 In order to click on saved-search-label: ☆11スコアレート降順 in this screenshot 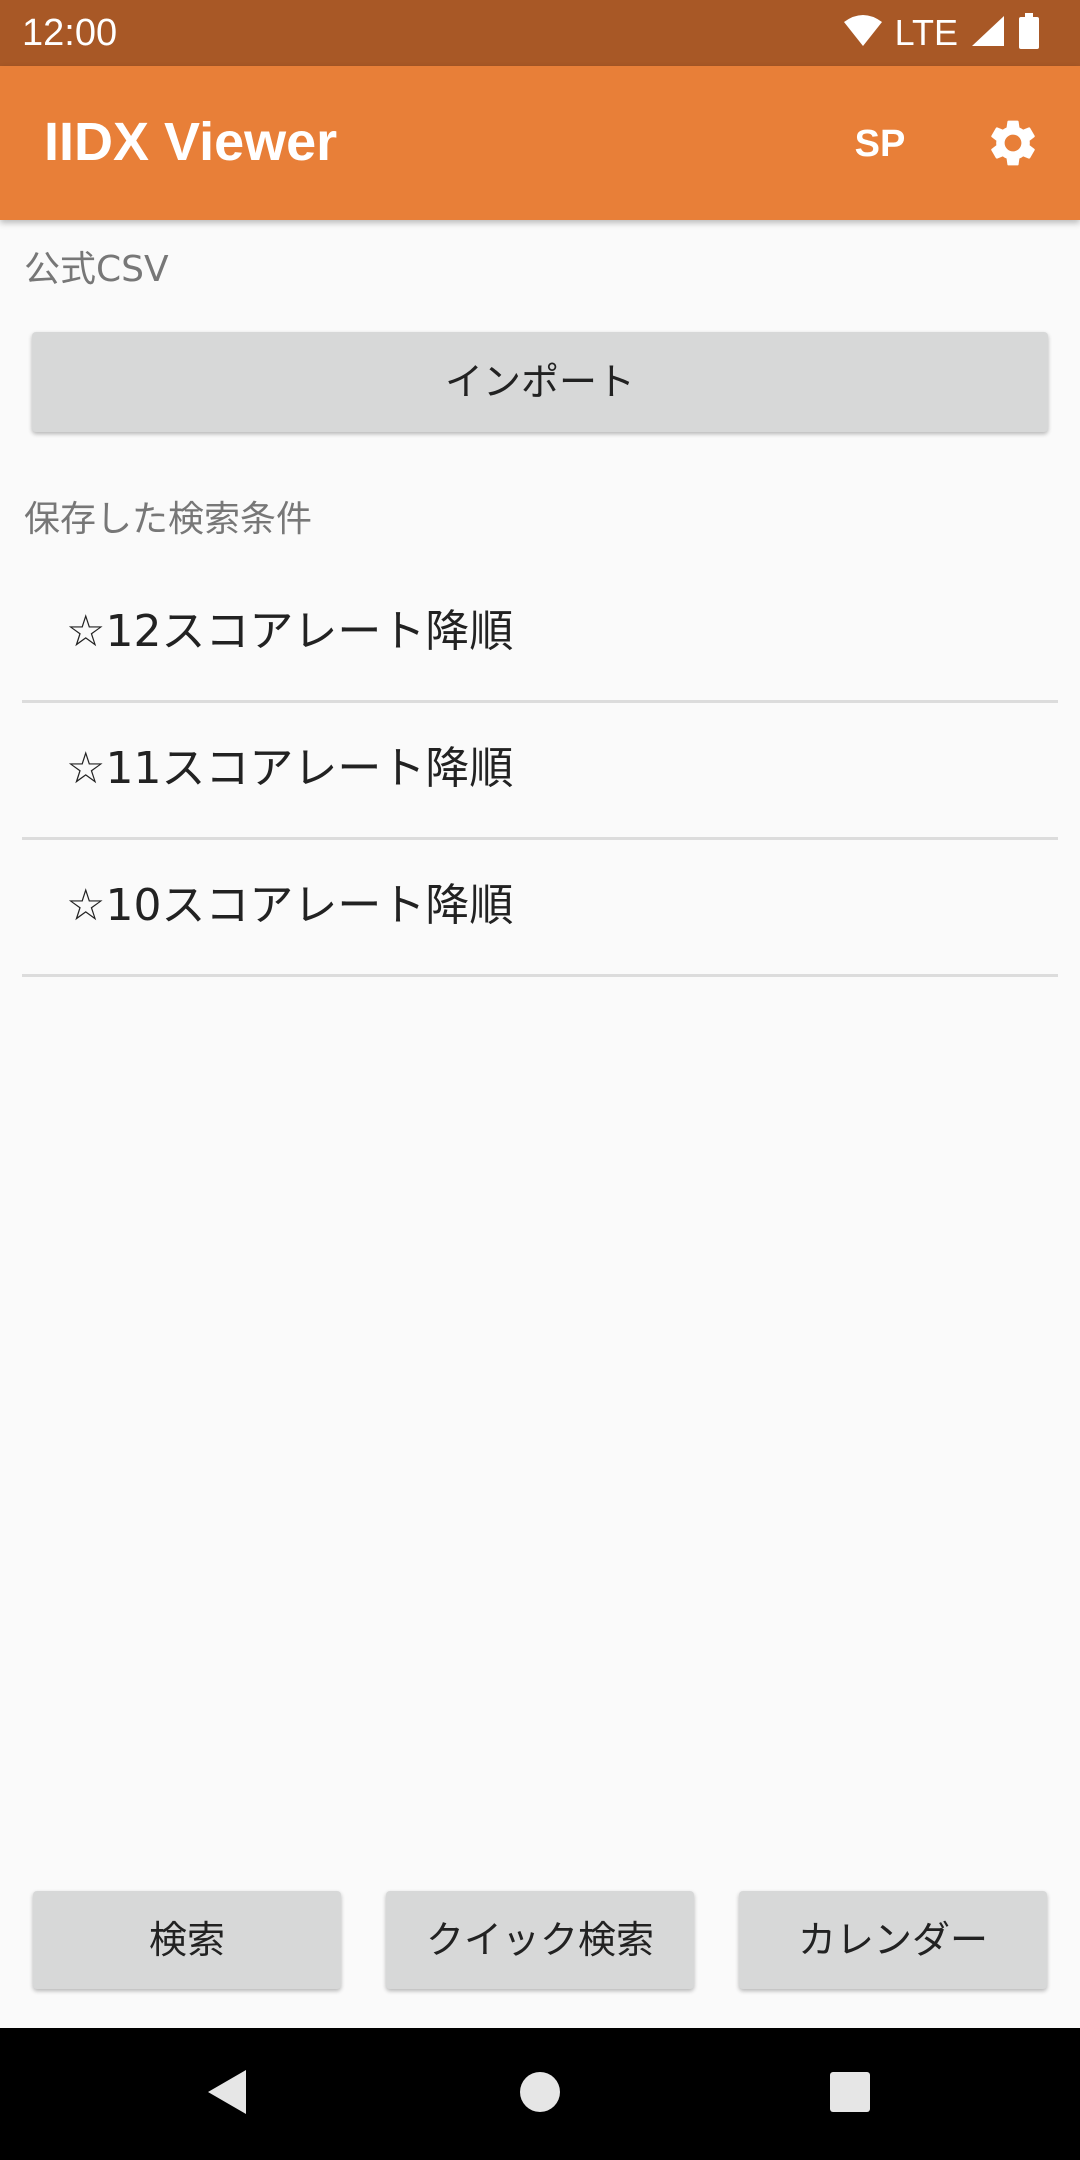, I will do `click(290, 768)`.